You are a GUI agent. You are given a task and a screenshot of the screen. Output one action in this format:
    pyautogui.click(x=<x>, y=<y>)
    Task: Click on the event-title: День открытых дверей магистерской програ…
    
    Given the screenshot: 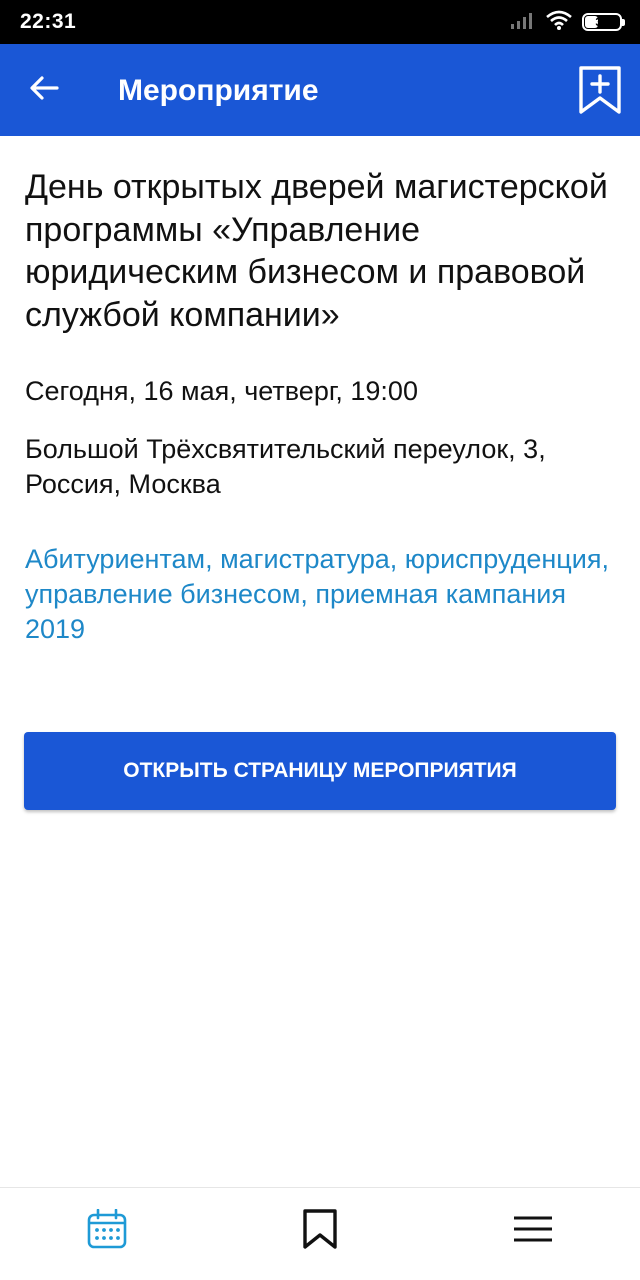 What is the action you would take?
    pyautogui.click(x=316, y=251)
    